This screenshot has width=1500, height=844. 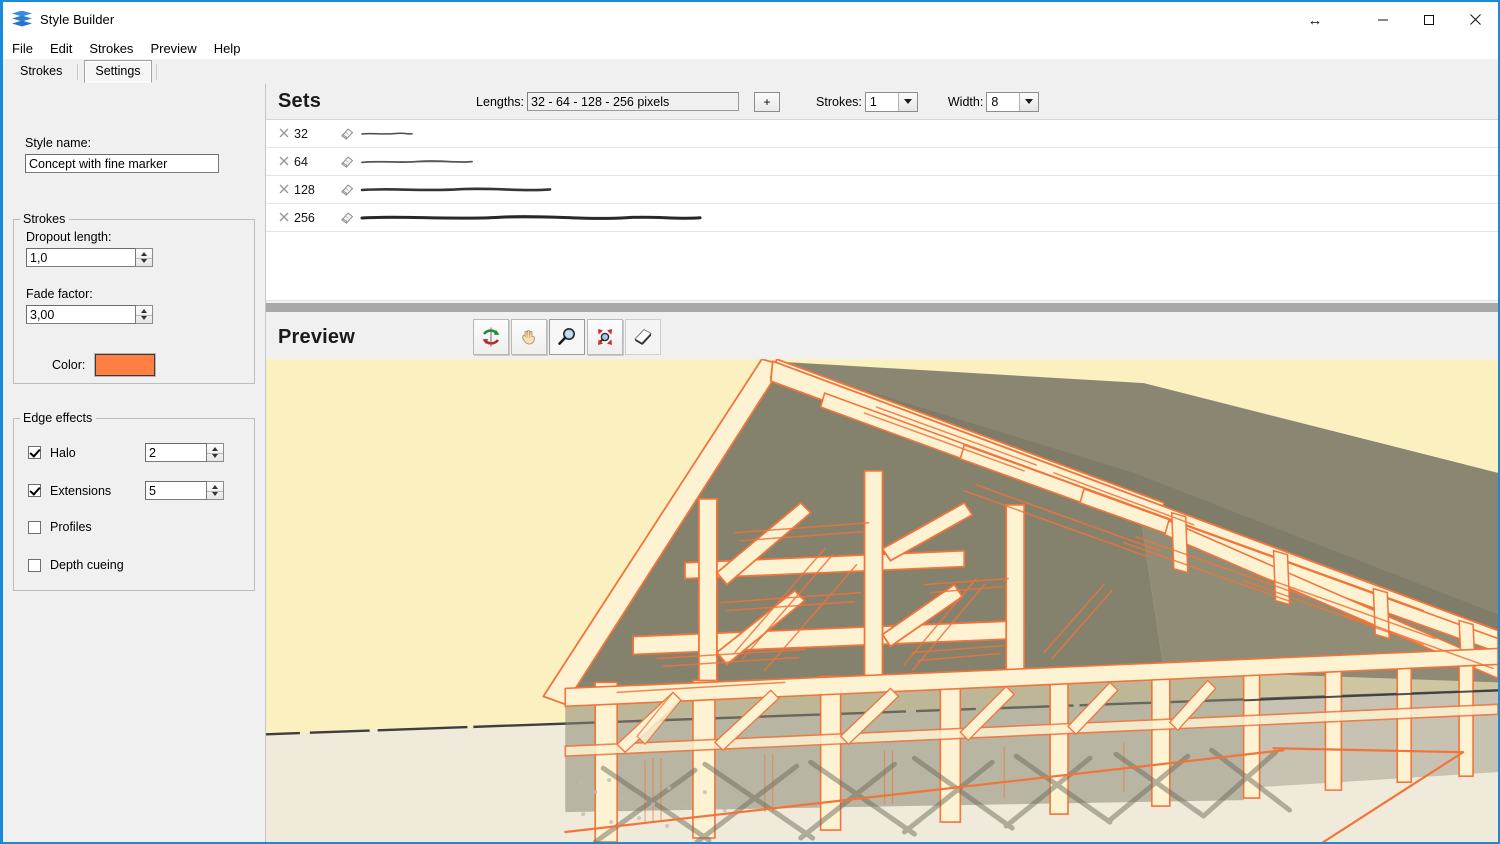 What do you see at coordinates (81, 257) in the screenshot?
I see `dropout-length-input` at bounding box center [81, 257].